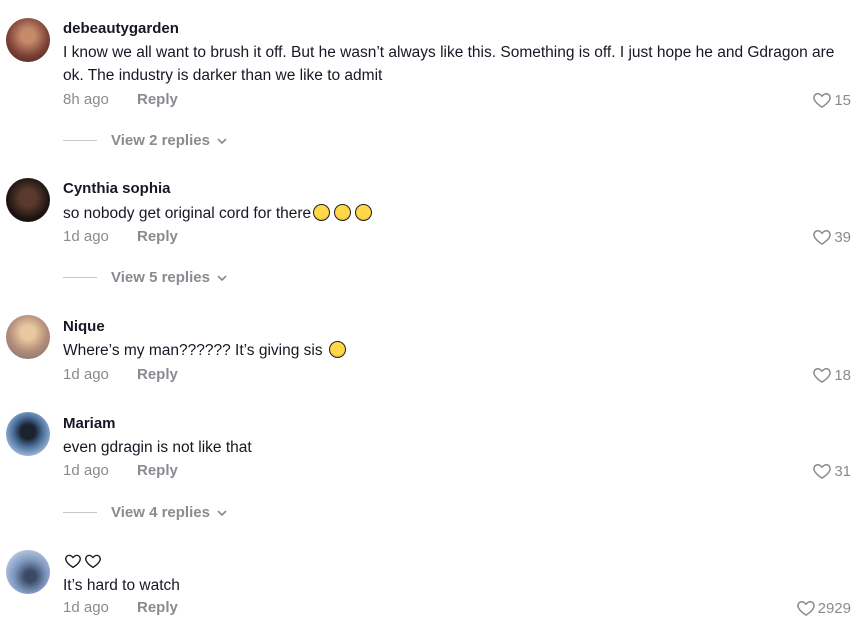 The width and height of the screenshot is (863, 640). I want to click on rolling-eyes-emoji, so click(337, 349).